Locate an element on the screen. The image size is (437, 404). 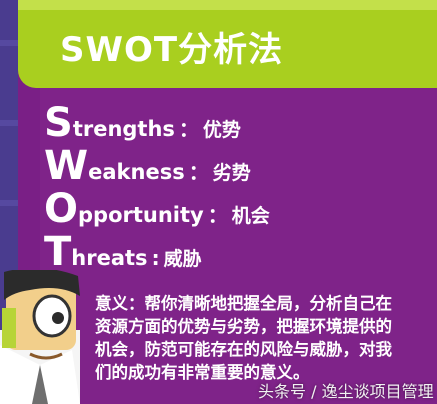
swot-letter: O is located at coordinates (61, 209).